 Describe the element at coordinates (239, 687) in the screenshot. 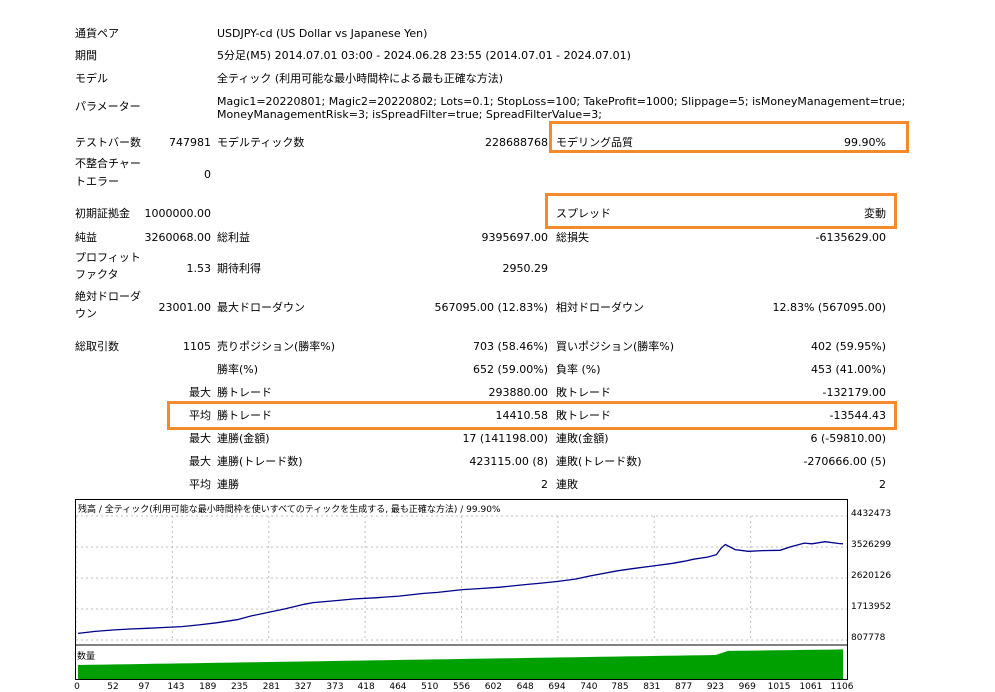

I see `x-tick-label: 235` at that location.